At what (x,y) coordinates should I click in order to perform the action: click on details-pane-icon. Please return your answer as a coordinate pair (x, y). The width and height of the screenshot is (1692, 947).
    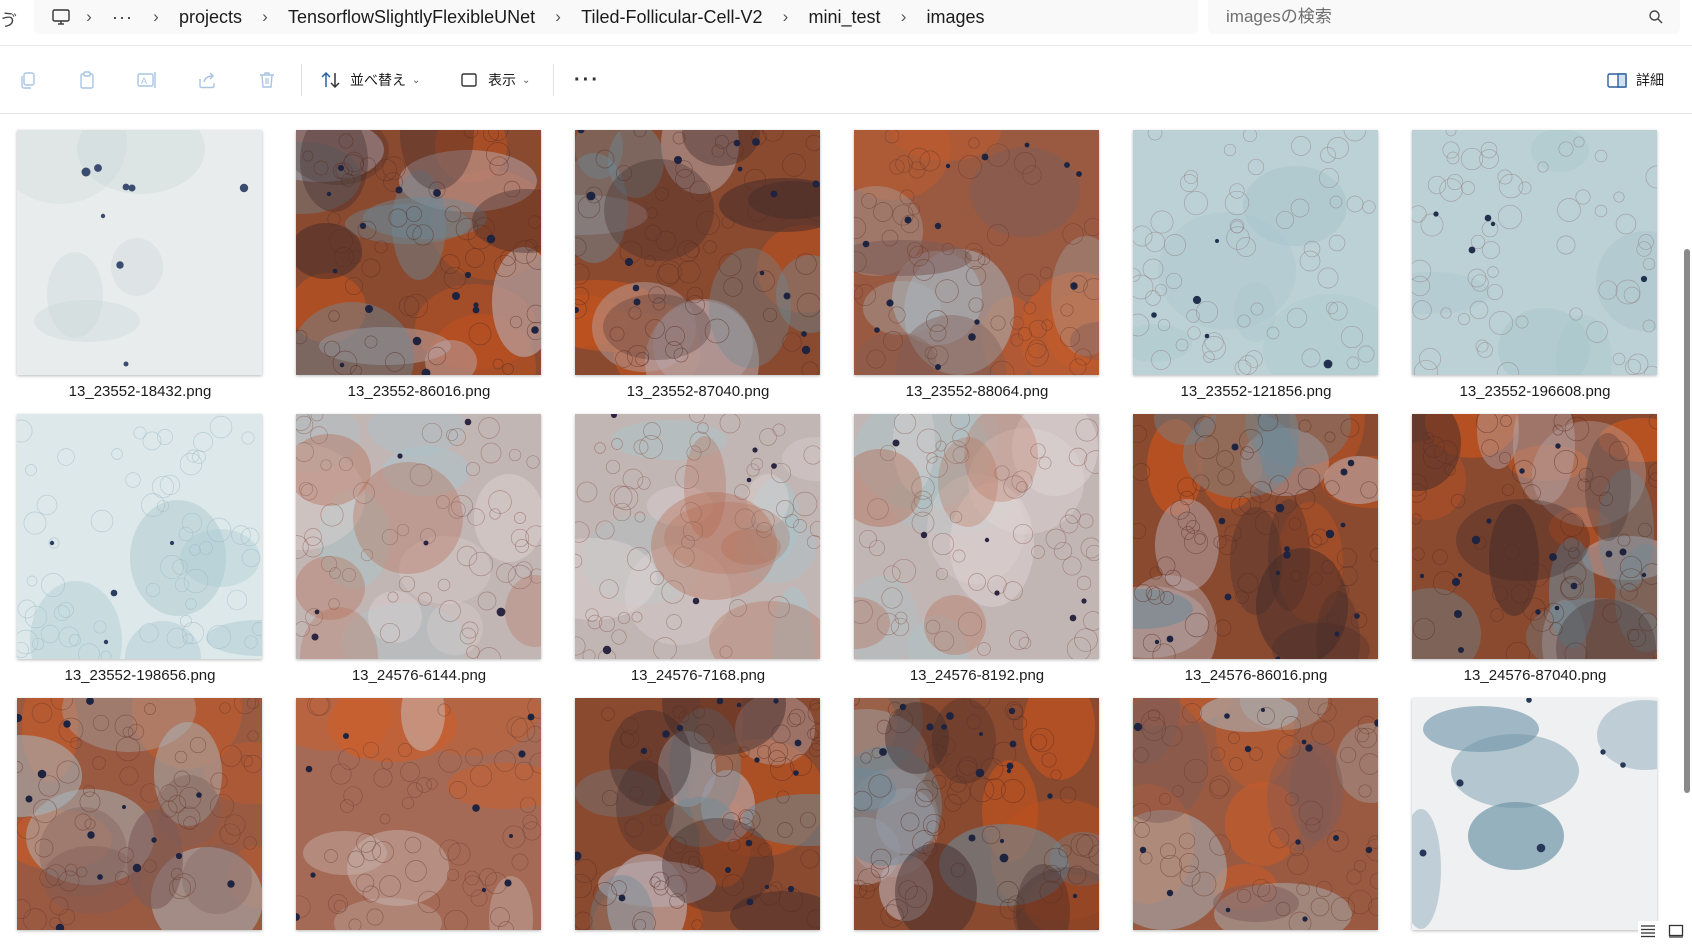
    Looking at the image, I should click on (1617, 80).